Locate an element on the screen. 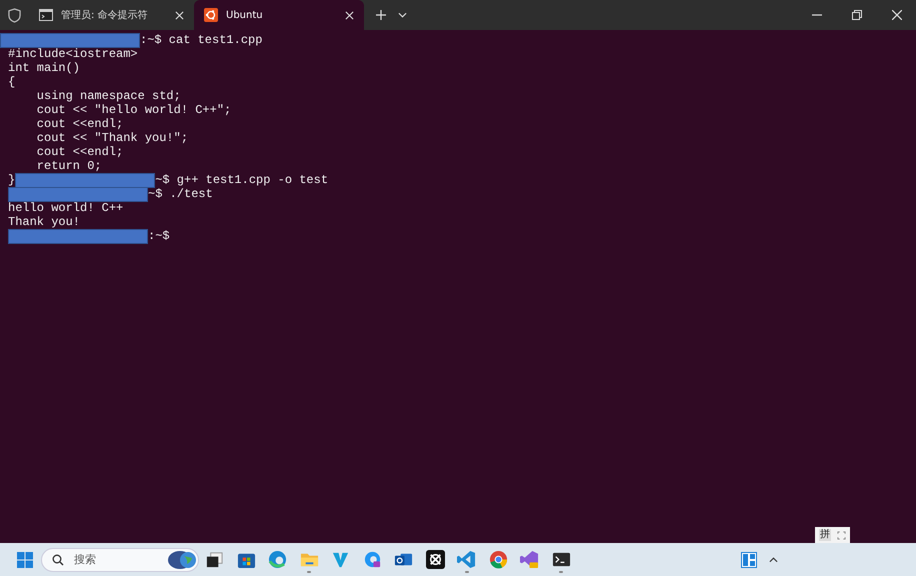 This screenshot has height=576, width=916. terminal-line: hello world! C++ is located at coordinates (66, 208).